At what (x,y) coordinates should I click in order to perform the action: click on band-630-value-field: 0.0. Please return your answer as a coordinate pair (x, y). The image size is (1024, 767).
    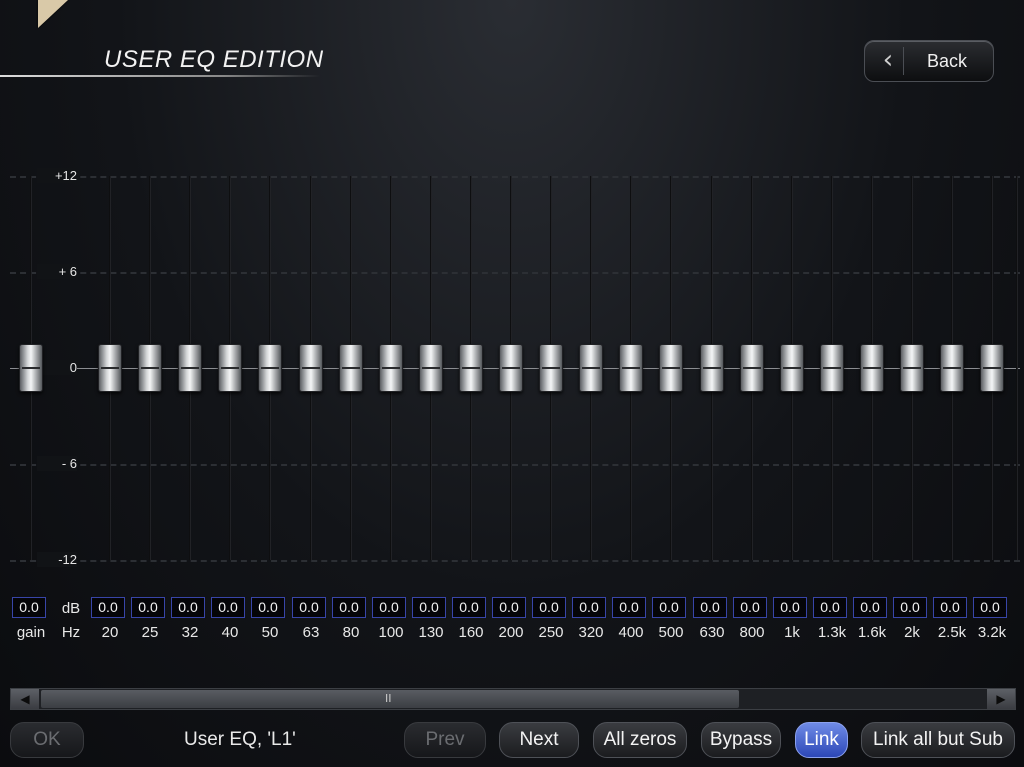
    Looking at the image, I should click on (710, 607).